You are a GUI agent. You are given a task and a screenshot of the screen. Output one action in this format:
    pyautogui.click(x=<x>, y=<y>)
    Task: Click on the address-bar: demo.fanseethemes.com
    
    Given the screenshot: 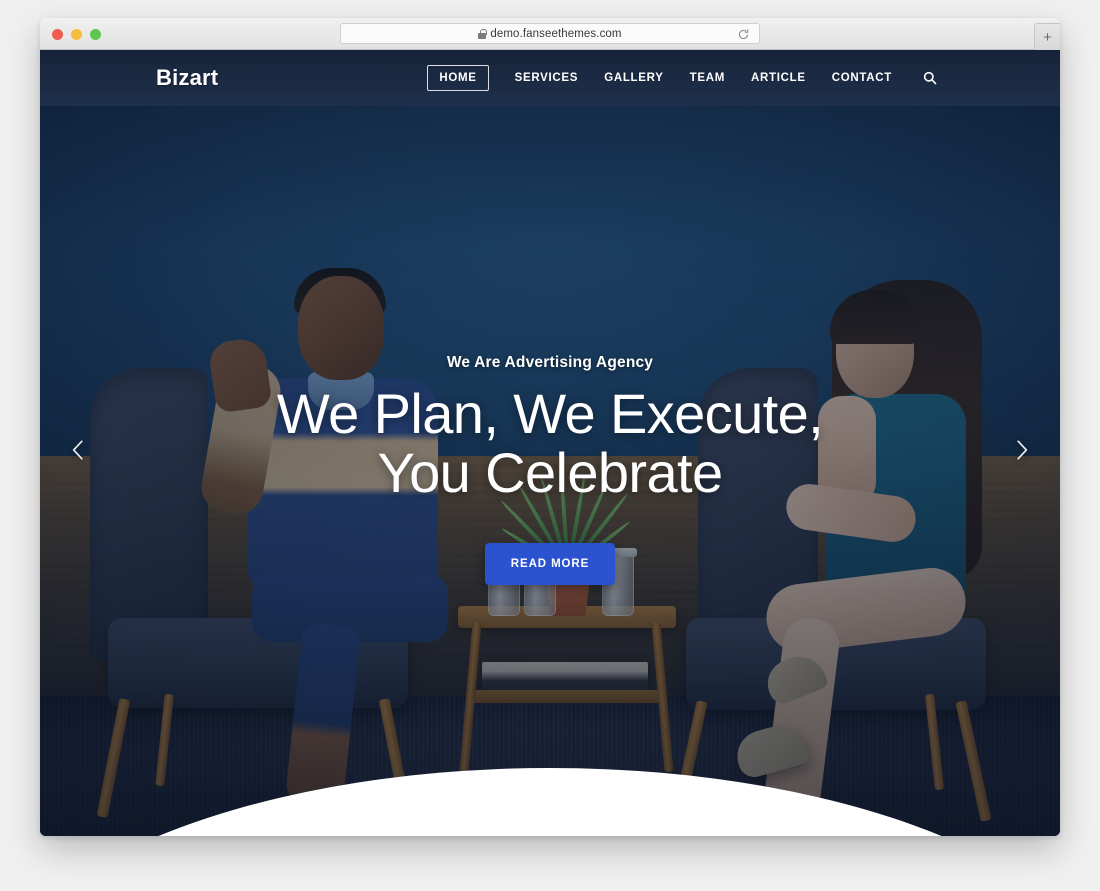 What is the action you would take?
    pyautogui.click(x=550, y=33)
    